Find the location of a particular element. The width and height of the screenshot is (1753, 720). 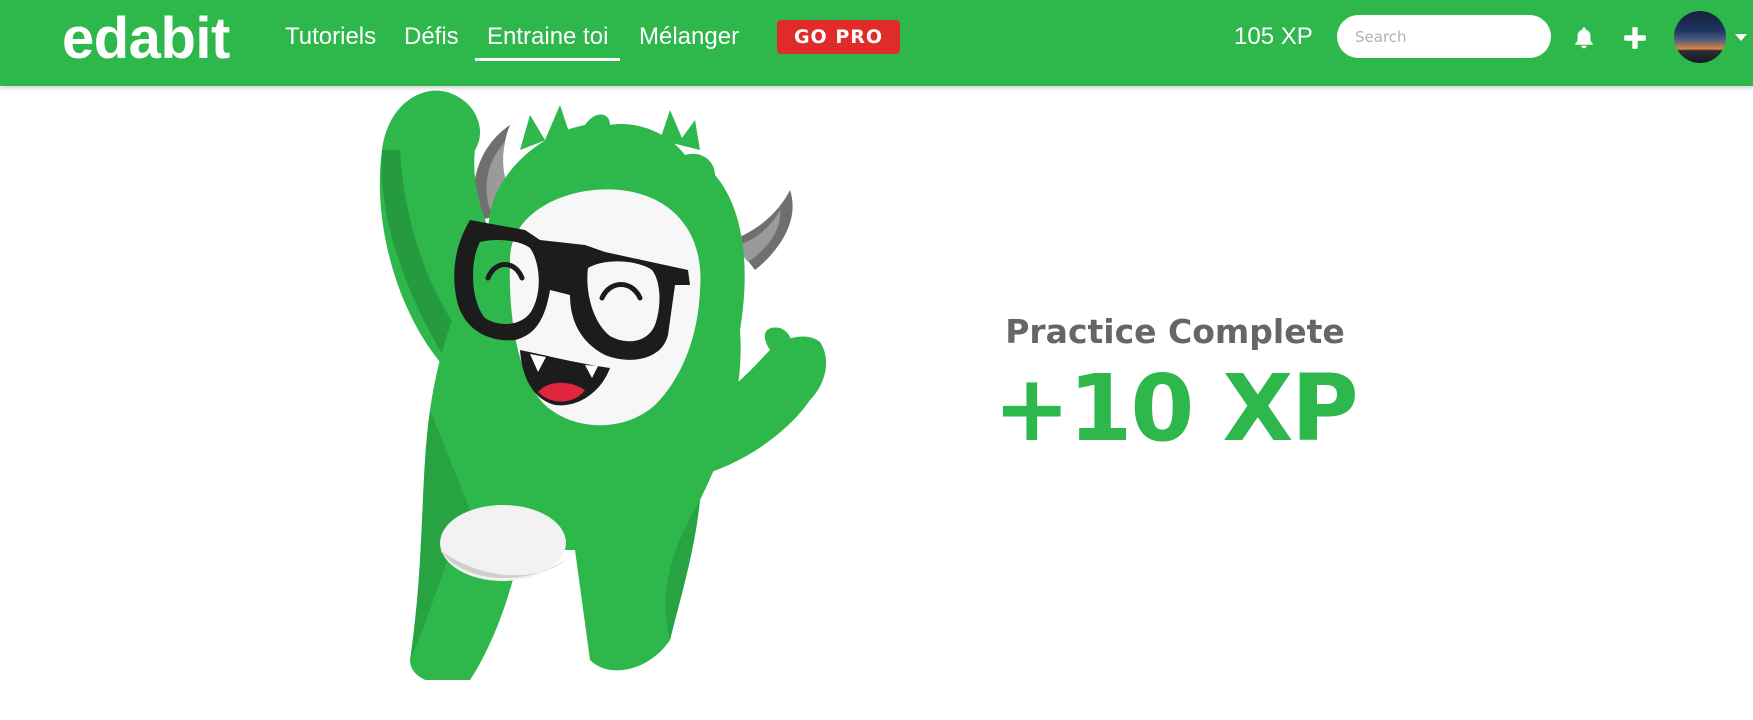

nav-shuffle: Mélanger is located at coordinates (689, 37).